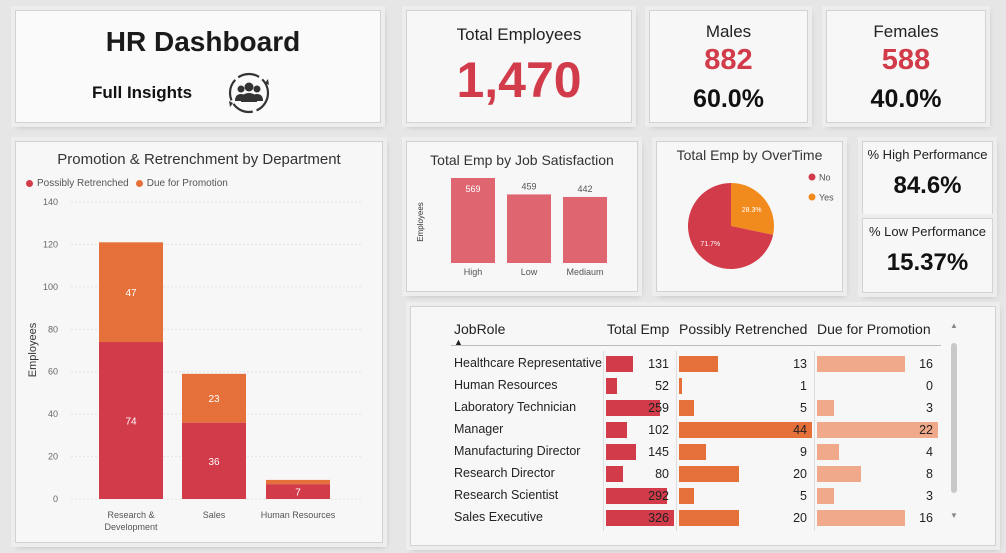 This screenshot has width=1006, height=553. What do you see at coordinates (681, 452) in the screenshot?
I see `table-row: Manufacturing Director 145 9 4` at bounding box center [681, 452].